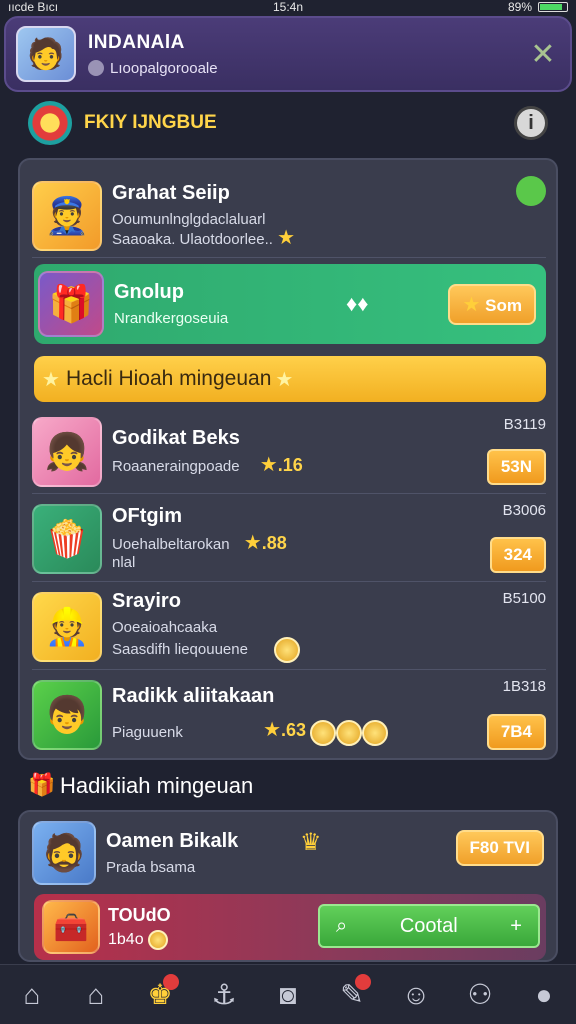 The width and height of the screenshot is (576, 1024). Describe the element at coordinates (520, 7) in the screenshot. I see `battery-percent: 89%` at that location.